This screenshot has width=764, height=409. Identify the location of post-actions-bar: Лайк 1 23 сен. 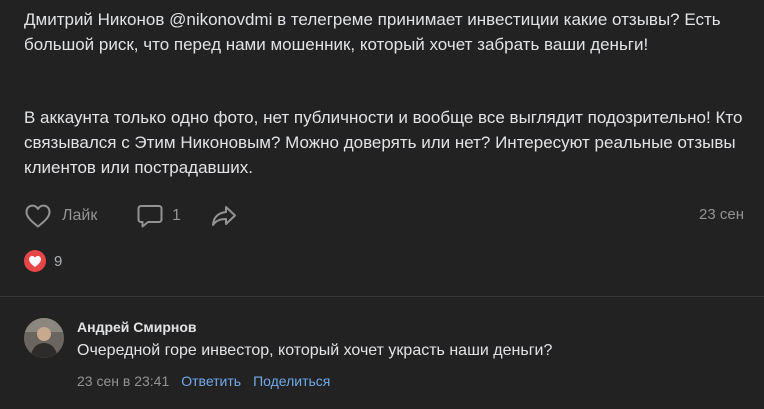
(384, 216).